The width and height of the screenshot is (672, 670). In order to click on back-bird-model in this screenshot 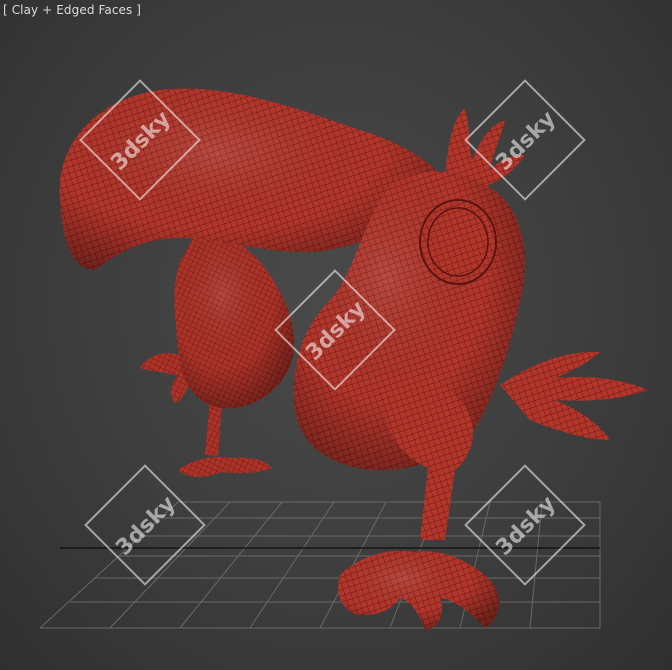, I will do `click(217, 355)`.